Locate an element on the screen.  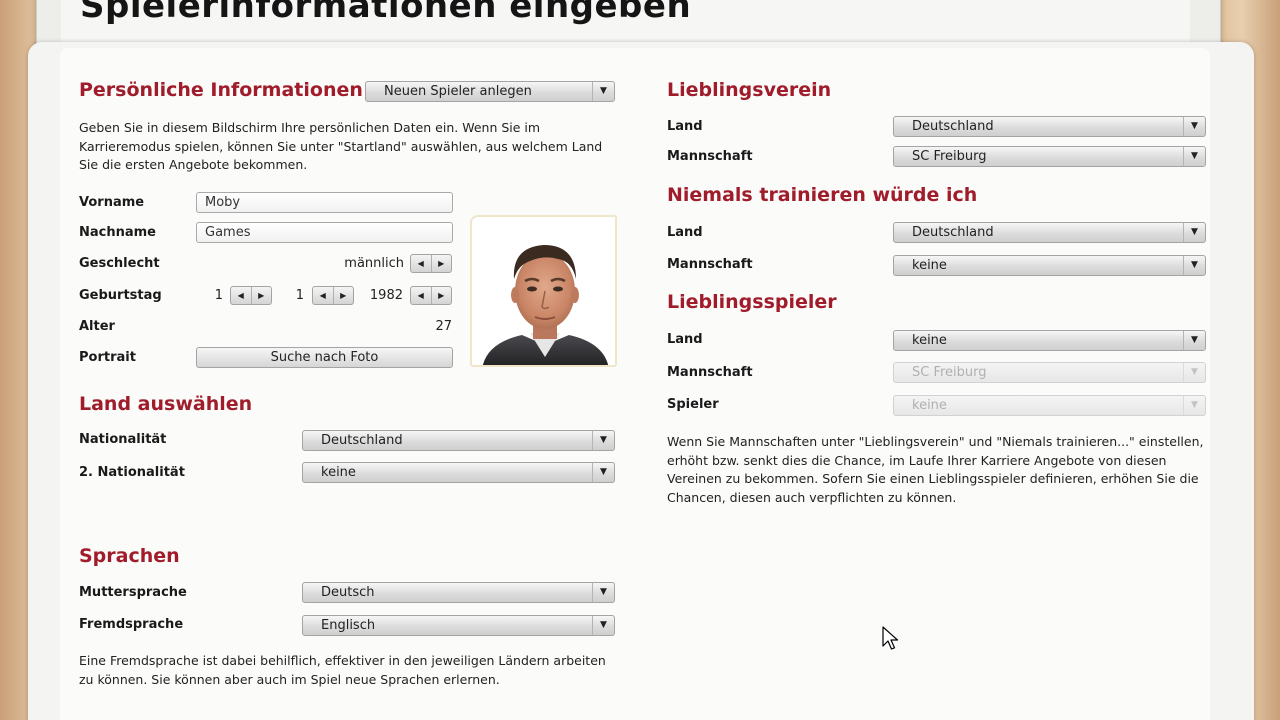
never-train-country-label: Land is located at coordinates (685, 232).